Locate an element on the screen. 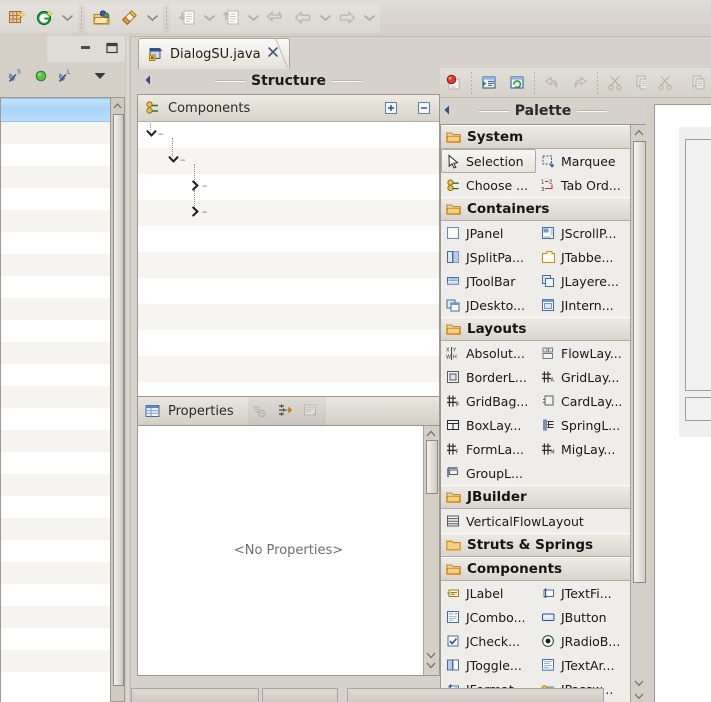  palette-item-jpanel: JPanel is located at coordinates (488, 233).